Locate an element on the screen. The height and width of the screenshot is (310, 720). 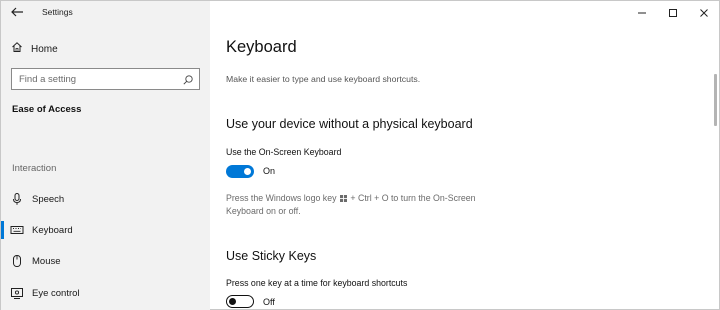
sidebar-item-label: Mouse is located at coordinates (46, 261).